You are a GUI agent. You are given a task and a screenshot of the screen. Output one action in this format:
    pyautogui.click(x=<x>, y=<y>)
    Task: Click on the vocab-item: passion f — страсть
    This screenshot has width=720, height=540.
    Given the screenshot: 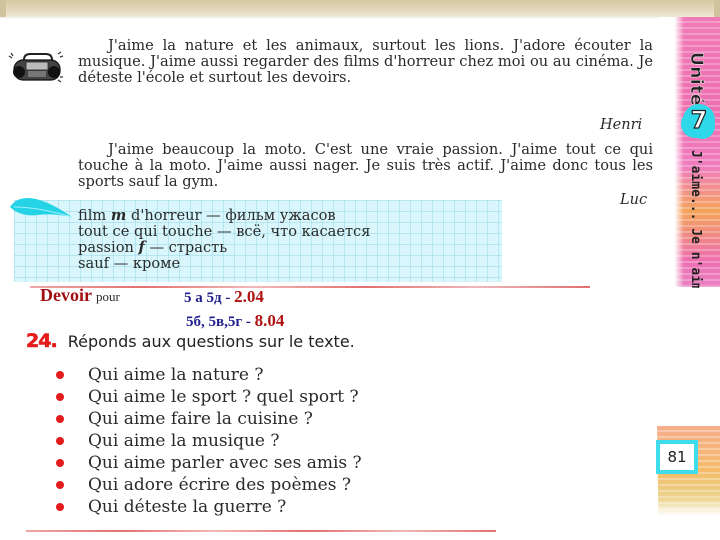 What is the action you would take?
    pyautogui.click(x=153, y=247)
    